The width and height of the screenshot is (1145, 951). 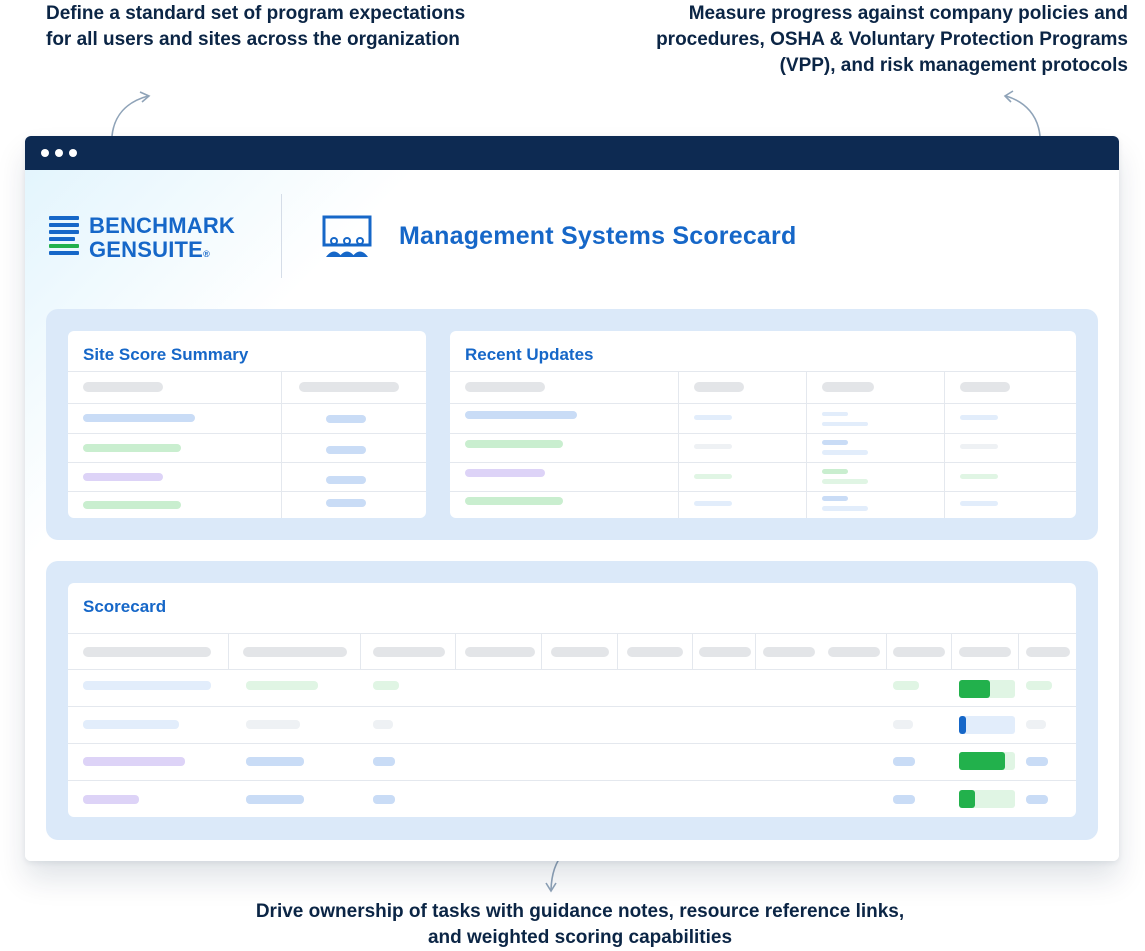 What do you see at coordinates (572, 153) in the screenshot?
I see `window-titlebar` at bounding box center [572, 153].